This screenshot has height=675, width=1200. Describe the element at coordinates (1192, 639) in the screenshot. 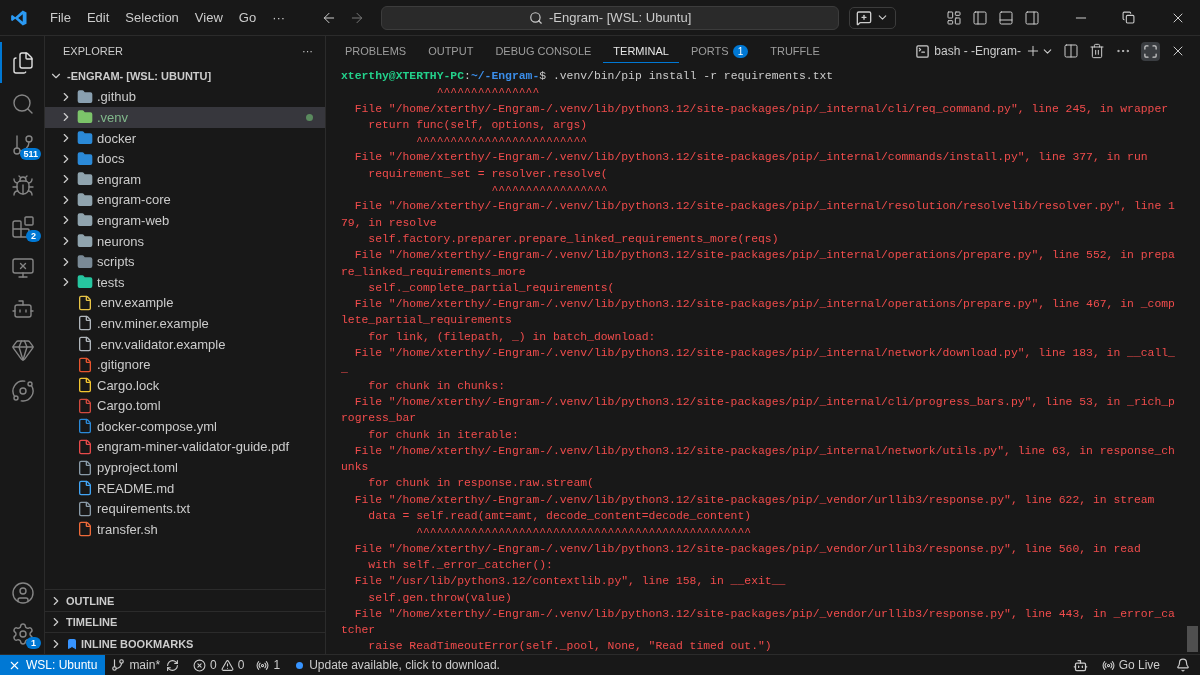

I see `scrollbar-thumb` at that location.